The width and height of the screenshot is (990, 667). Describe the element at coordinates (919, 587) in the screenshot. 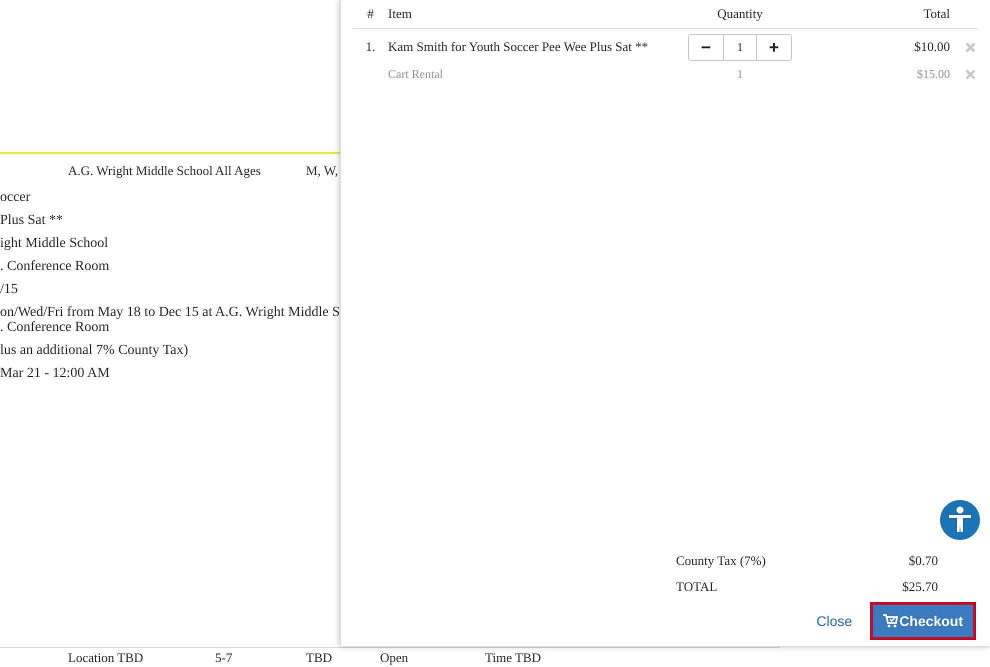

I see `summary-value: $25.70` at that location.